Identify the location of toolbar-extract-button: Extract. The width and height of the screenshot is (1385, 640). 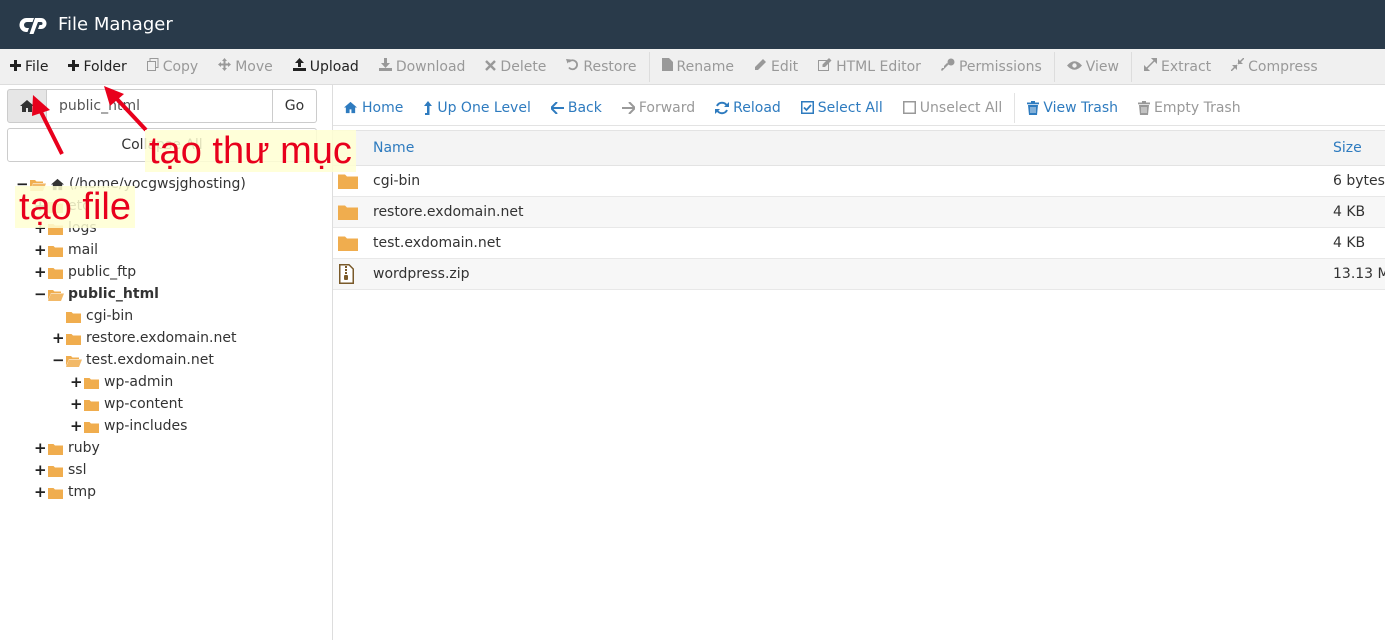
(1177, 67).